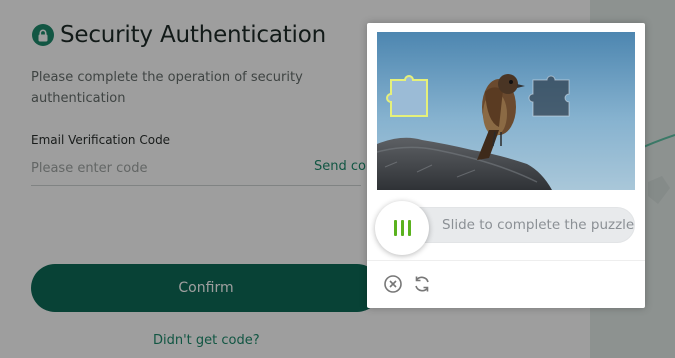  I want to click on close-circle-icon, so click(393, 284).